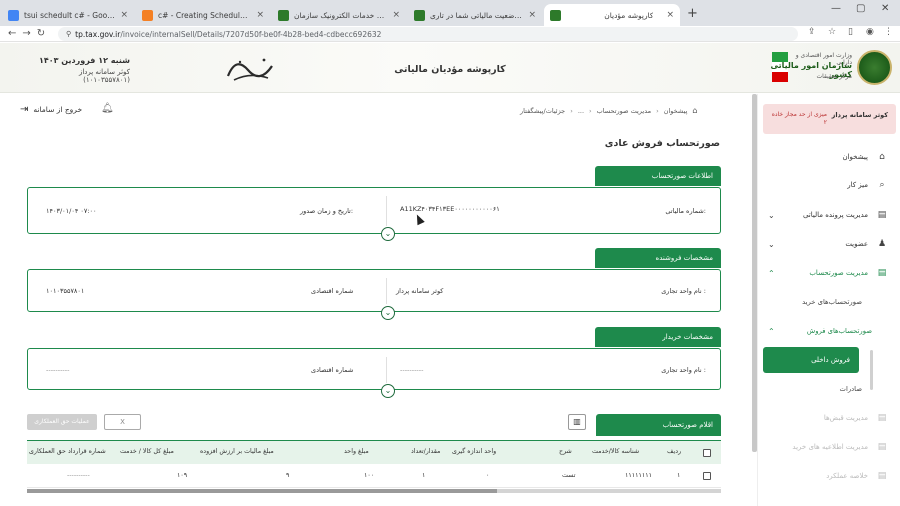  What do you see at coordinates (62, 422) in the screenshot?
I see `commission-operation-button: عملیات حق العملکاری` at bounding box center [62, 422].